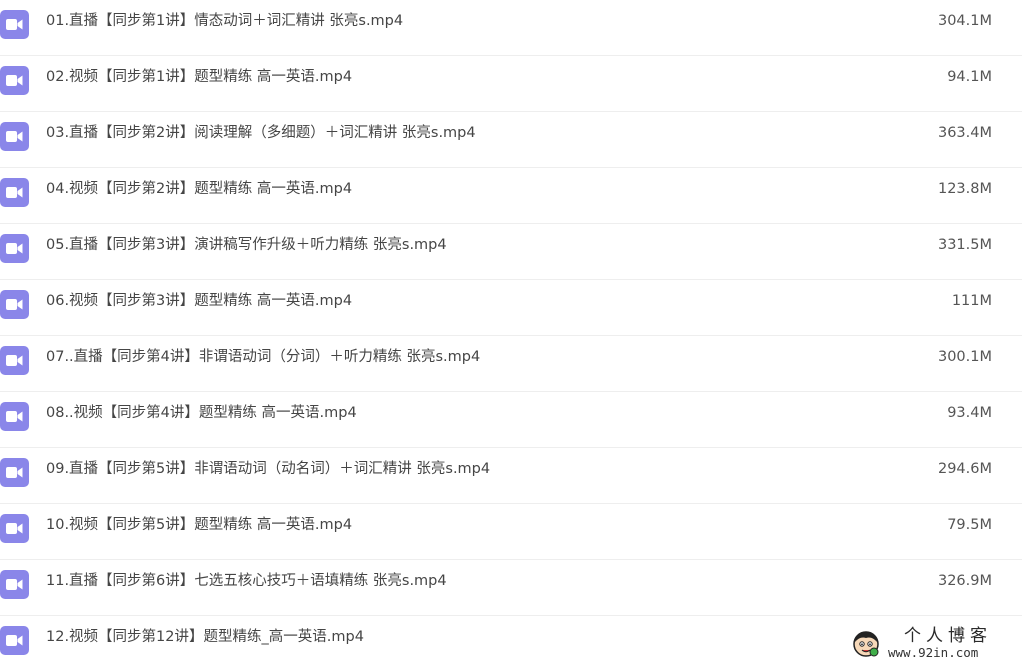 The image size is (1022, 672). I want to click on watermark-url: www.92in.com, so click(933, 652).